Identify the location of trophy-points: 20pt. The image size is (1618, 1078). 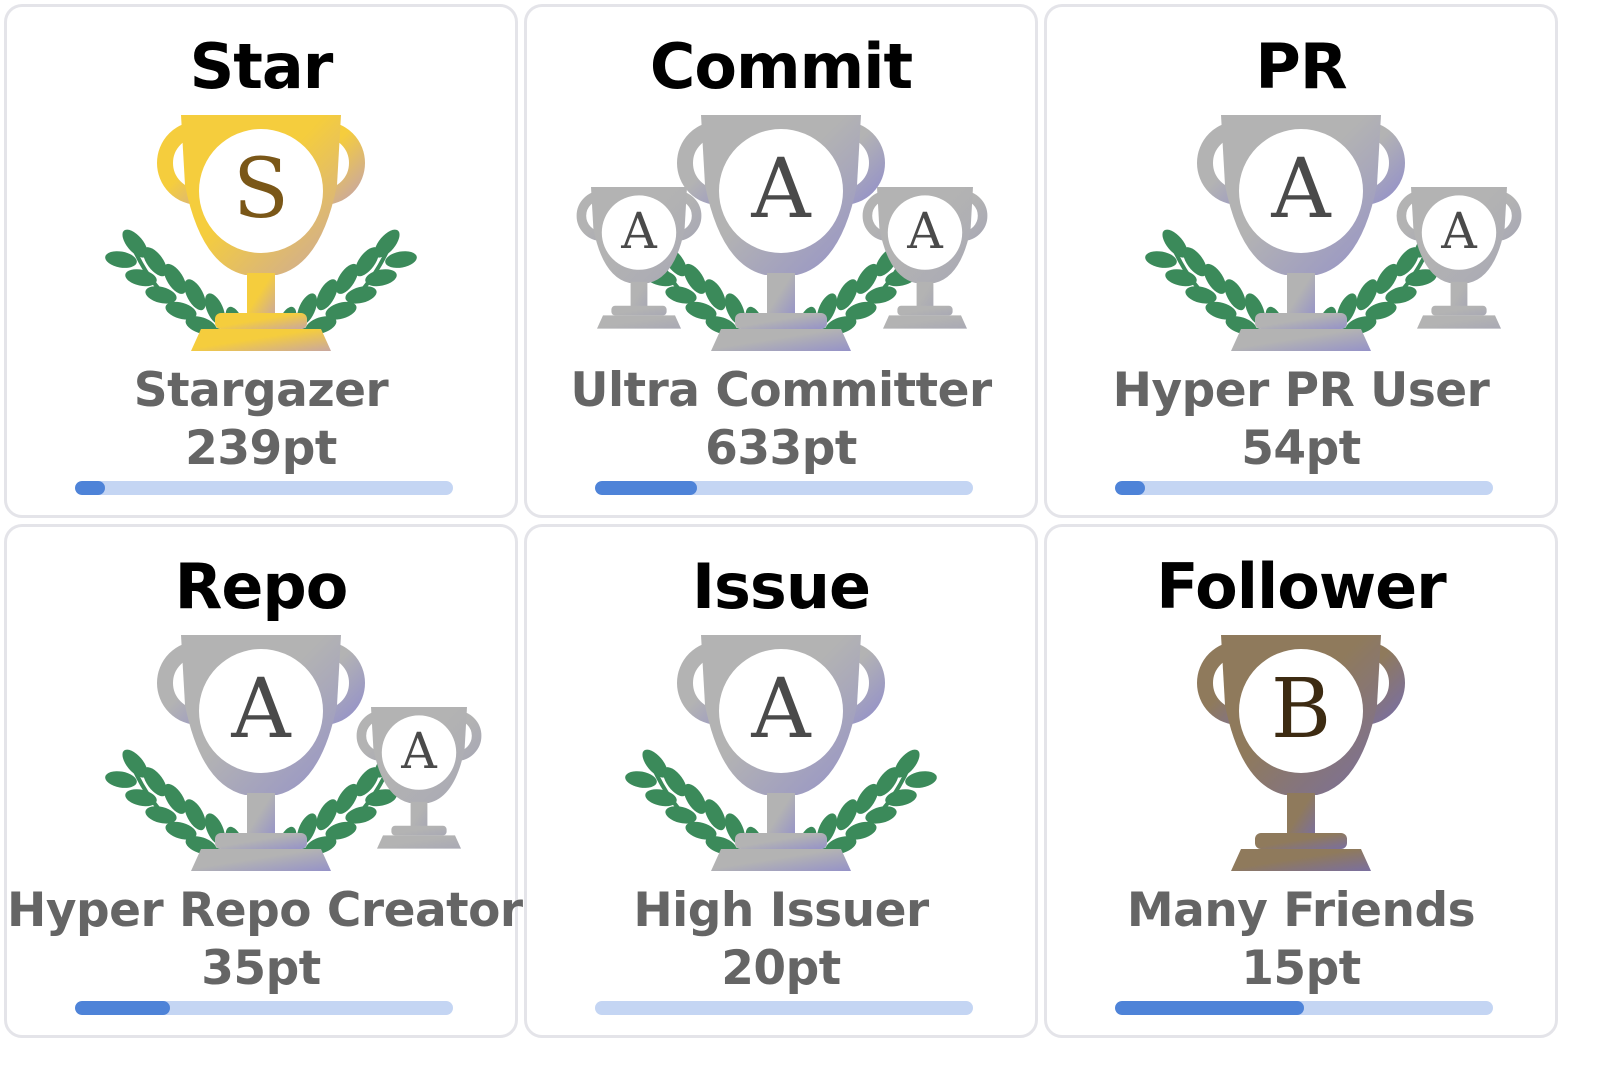
(781, 968).